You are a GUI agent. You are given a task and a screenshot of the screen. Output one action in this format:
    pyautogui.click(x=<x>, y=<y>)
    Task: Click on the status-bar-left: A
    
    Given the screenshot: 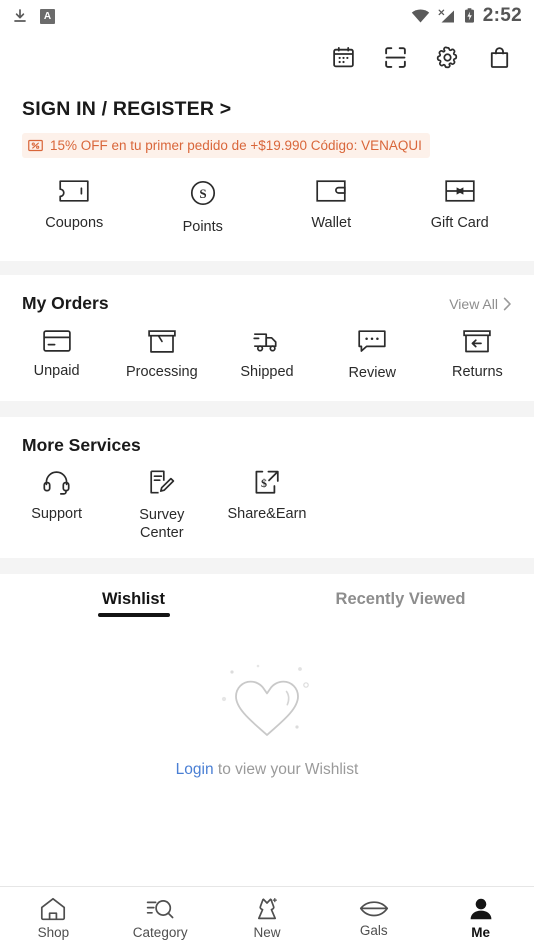 What is the action you would take?
    pyautogui.click(x=33, y=16)
    